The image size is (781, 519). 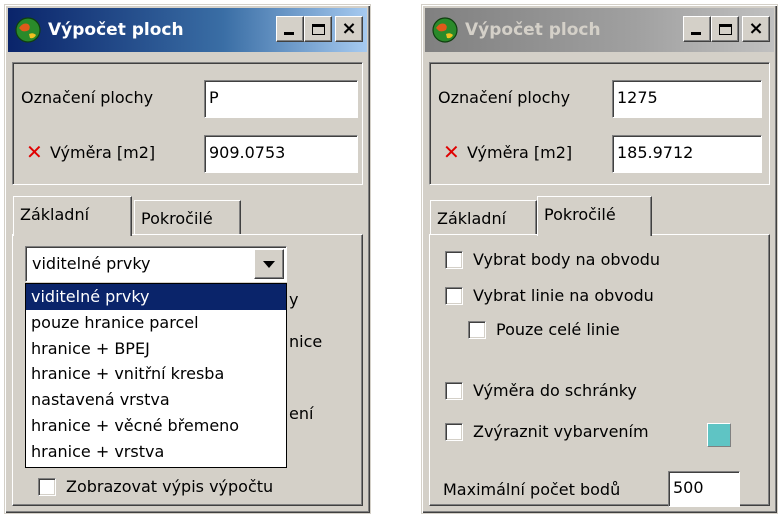 What do you see at coordinates (91, 263) in the screenshot?
I see `select-value: viditelné prvky` at bounding box center [91, 263].